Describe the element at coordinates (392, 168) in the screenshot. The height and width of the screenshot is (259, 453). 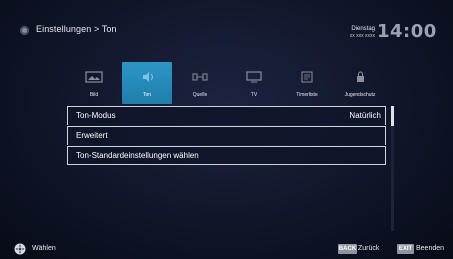
I see `scrollbar` at that location.